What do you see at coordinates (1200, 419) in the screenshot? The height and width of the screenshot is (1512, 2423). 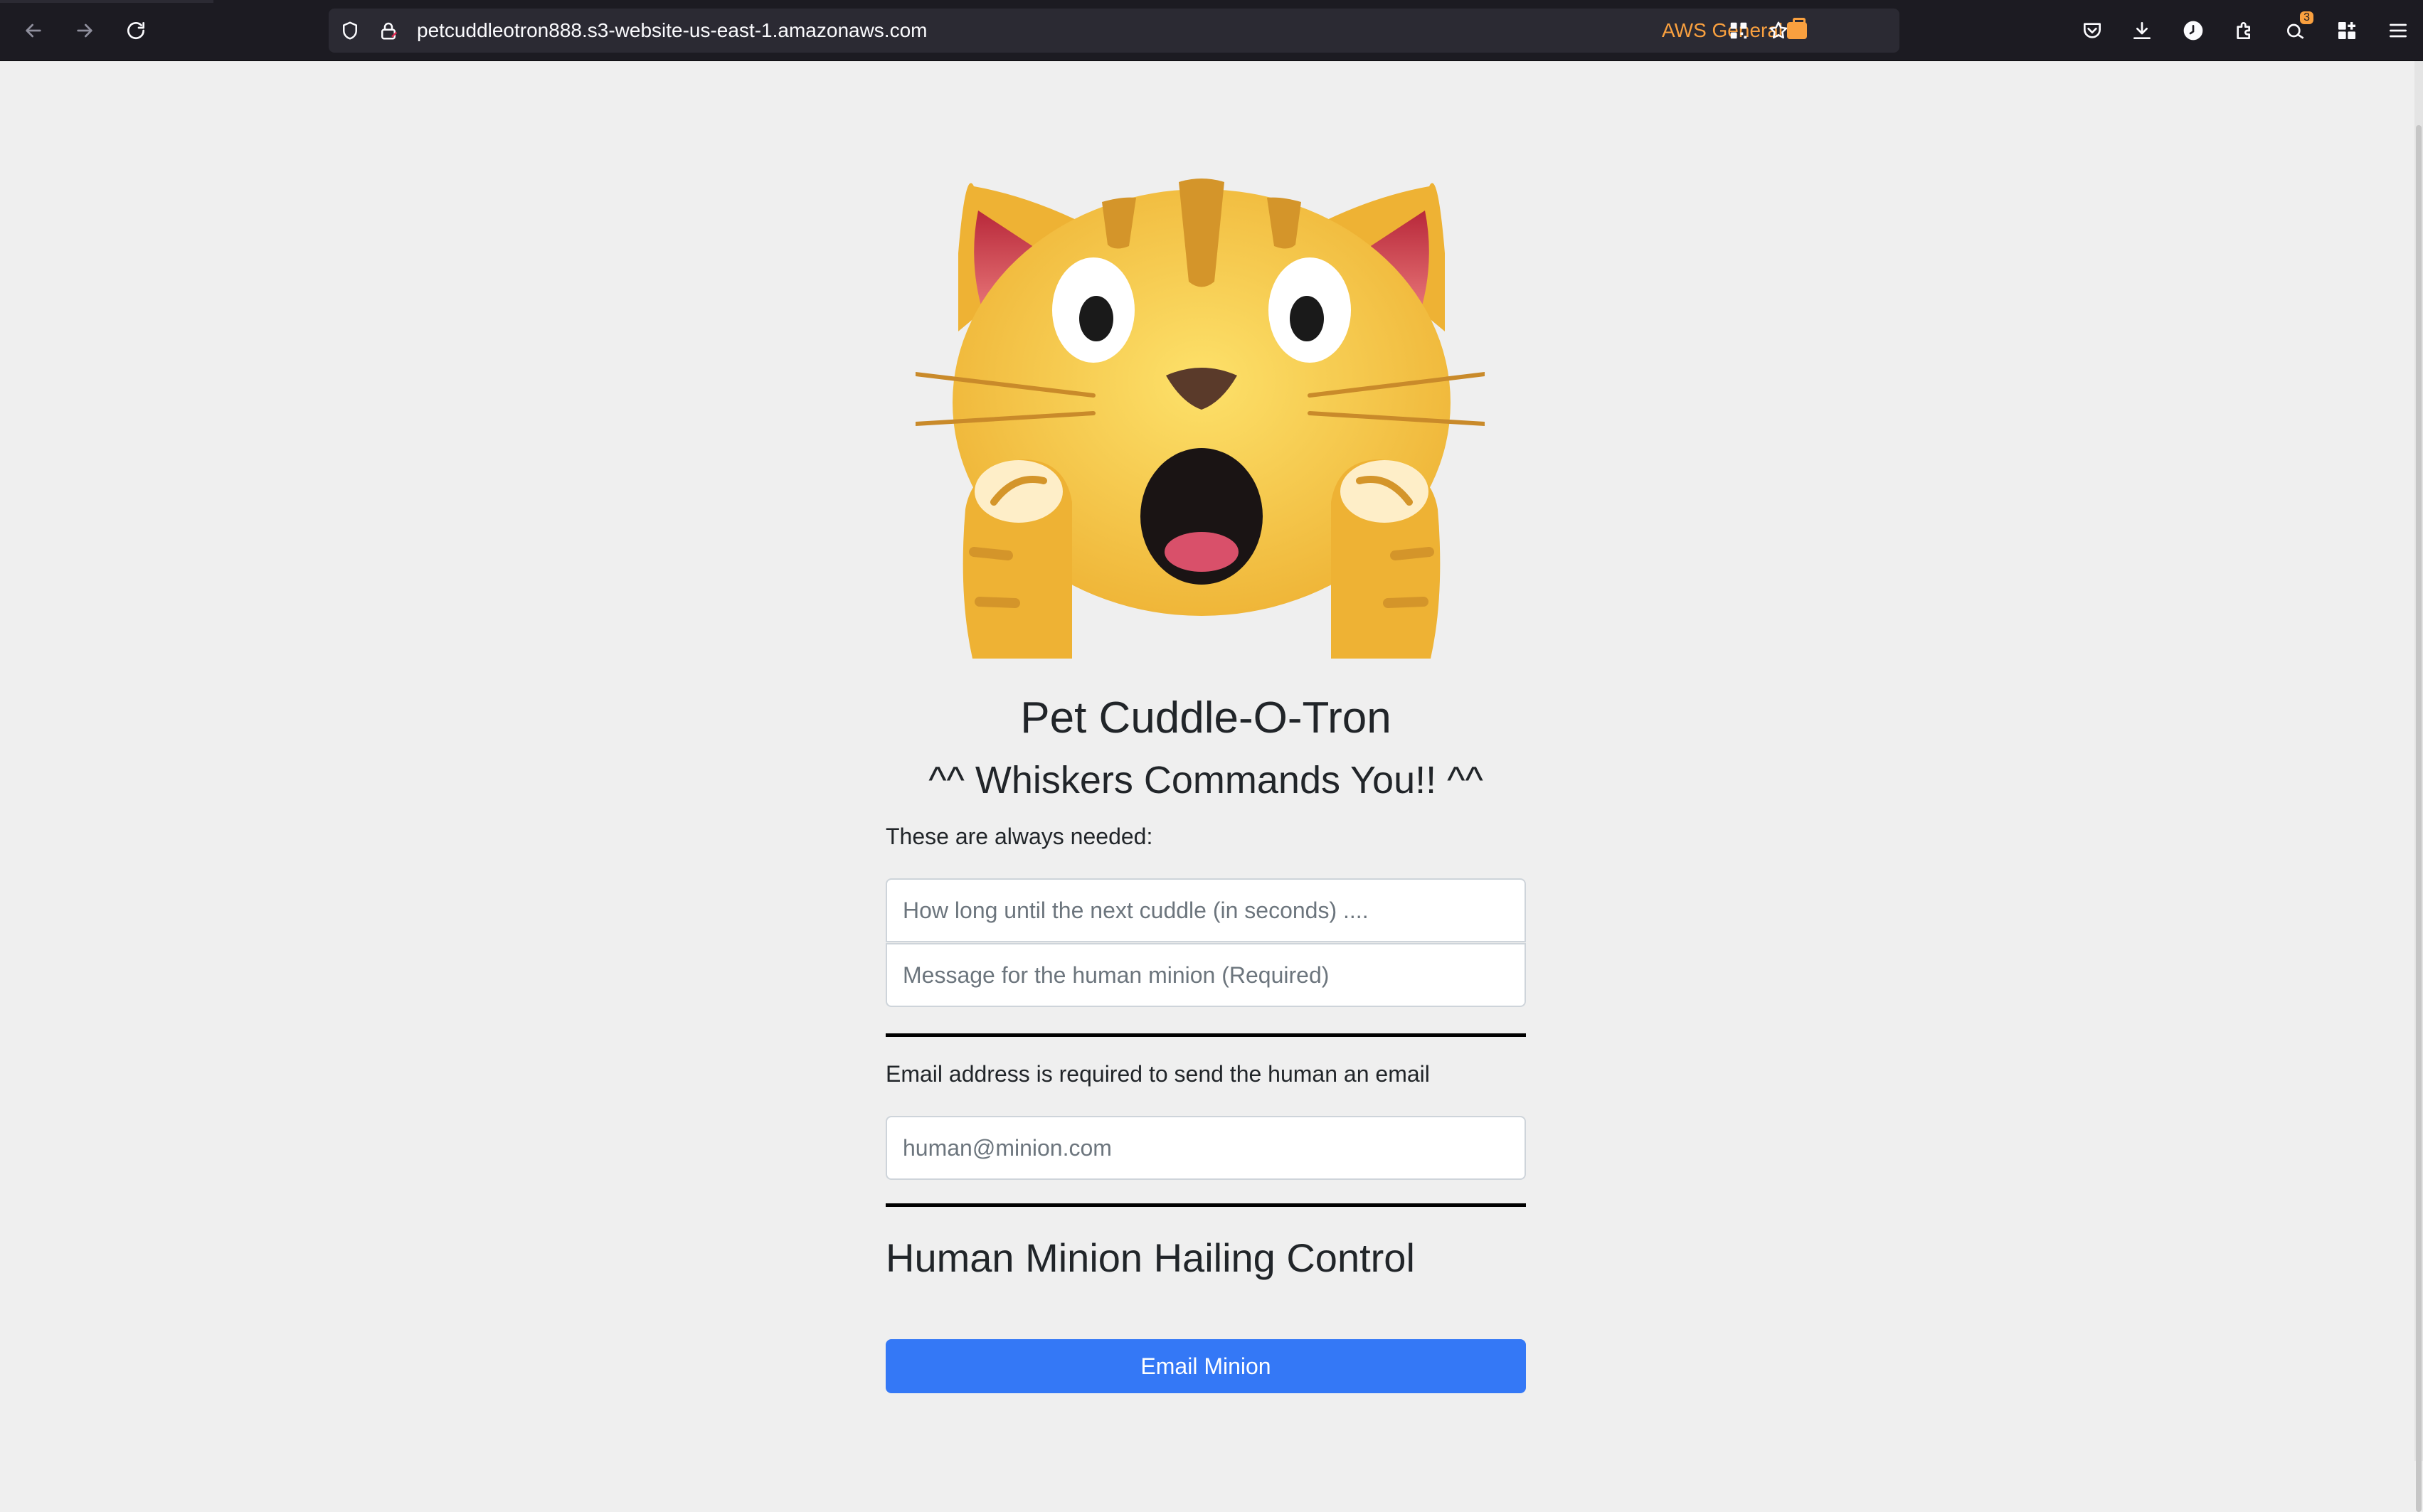 I see `scared-cat-icon` at bounding box center [1200, 419].